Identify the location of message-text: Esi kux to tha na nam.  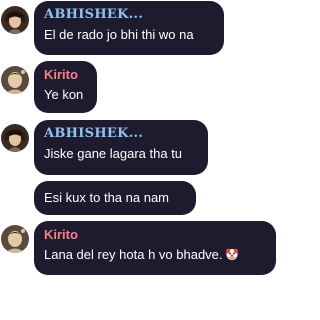
(107, 197).